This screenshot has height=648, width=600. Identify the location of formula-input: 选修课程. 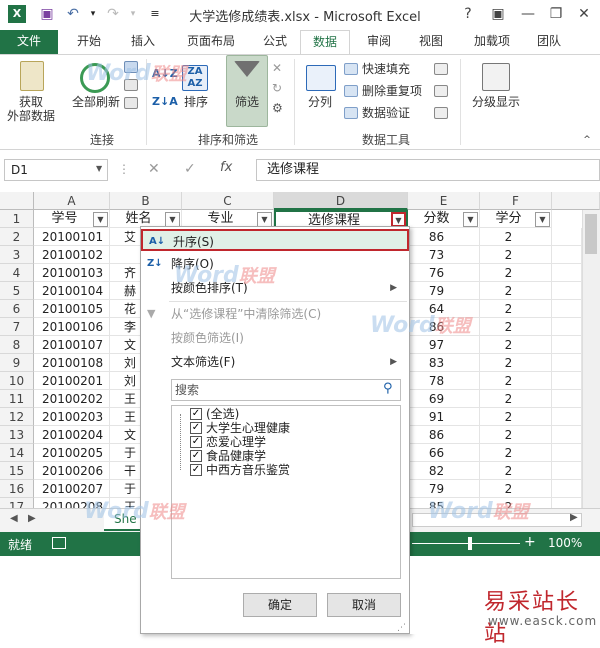
(428, 170).